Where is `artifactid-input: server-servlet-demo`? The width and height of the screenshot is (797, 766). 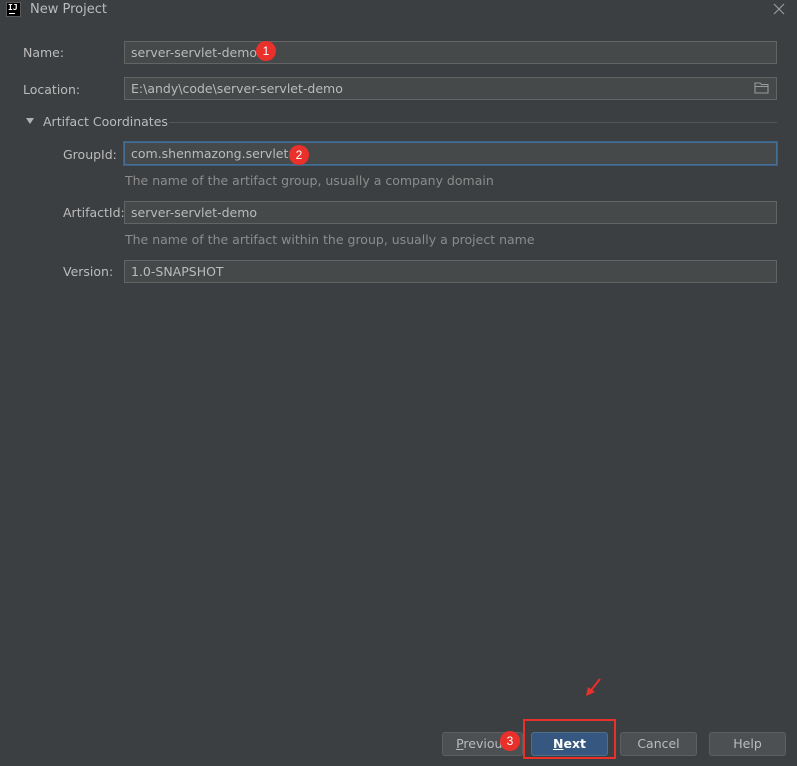
artifactid-input: server-servlet-demo is located at coordinates (450, 212).